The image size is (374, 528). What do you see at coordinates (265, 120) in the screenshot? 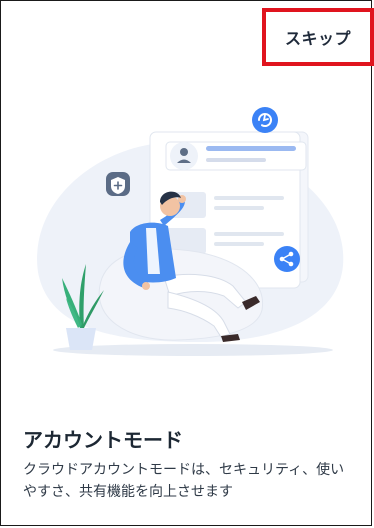
I see `sync-icon` at bounding box center [265, 120].